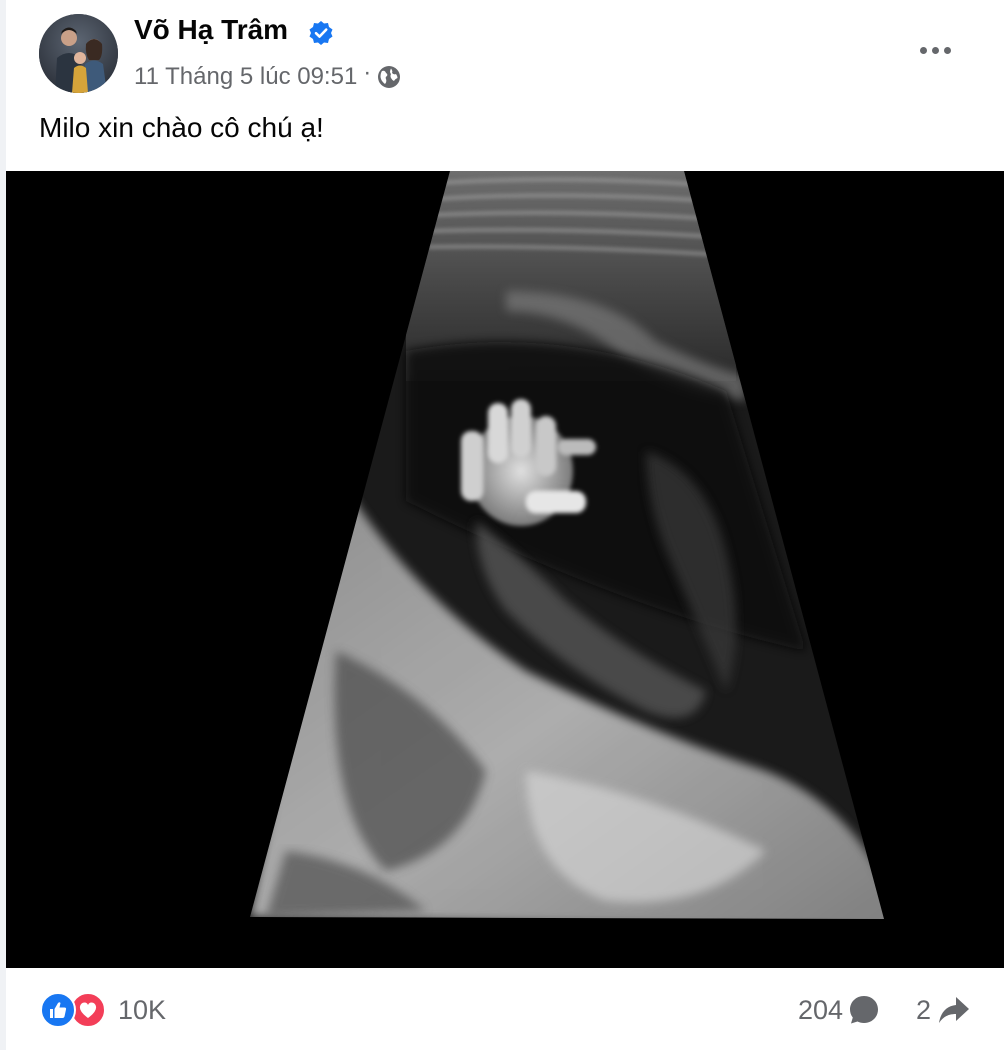 Image resolution: width=1004 pixels, height=1050 pixels. What do you see at coordinates (924, 1009) in the screenshot?
I see `share-count: 2` at bounding box center [924, 1009].